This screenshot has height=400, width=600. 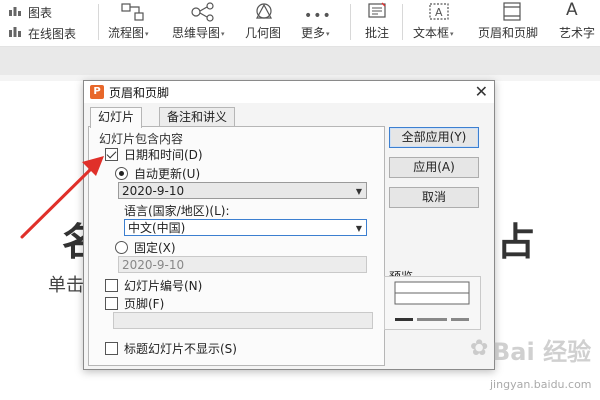 What do you see at coordinates (59, 200) in the screenshot?
I see `arrow-shaft` at bounding box center [59, 200].